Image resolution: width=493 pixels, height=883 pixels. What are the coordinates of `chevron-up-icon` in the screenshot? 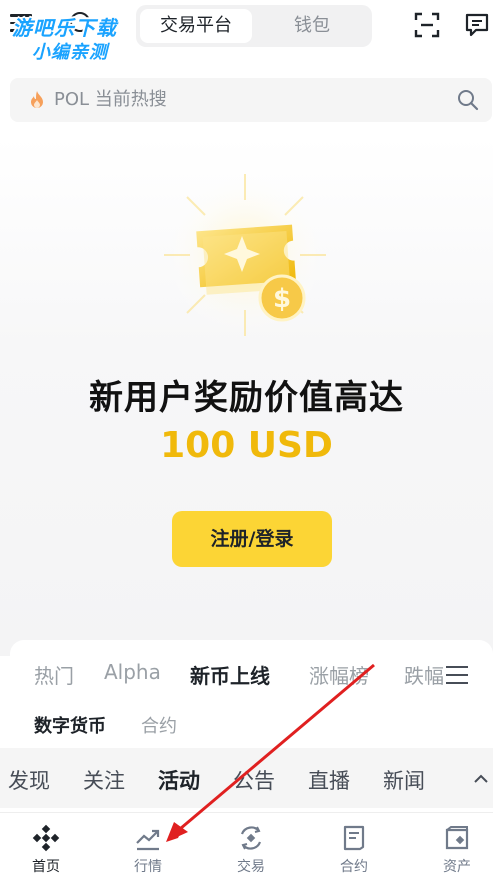 It's located at (481, 779).